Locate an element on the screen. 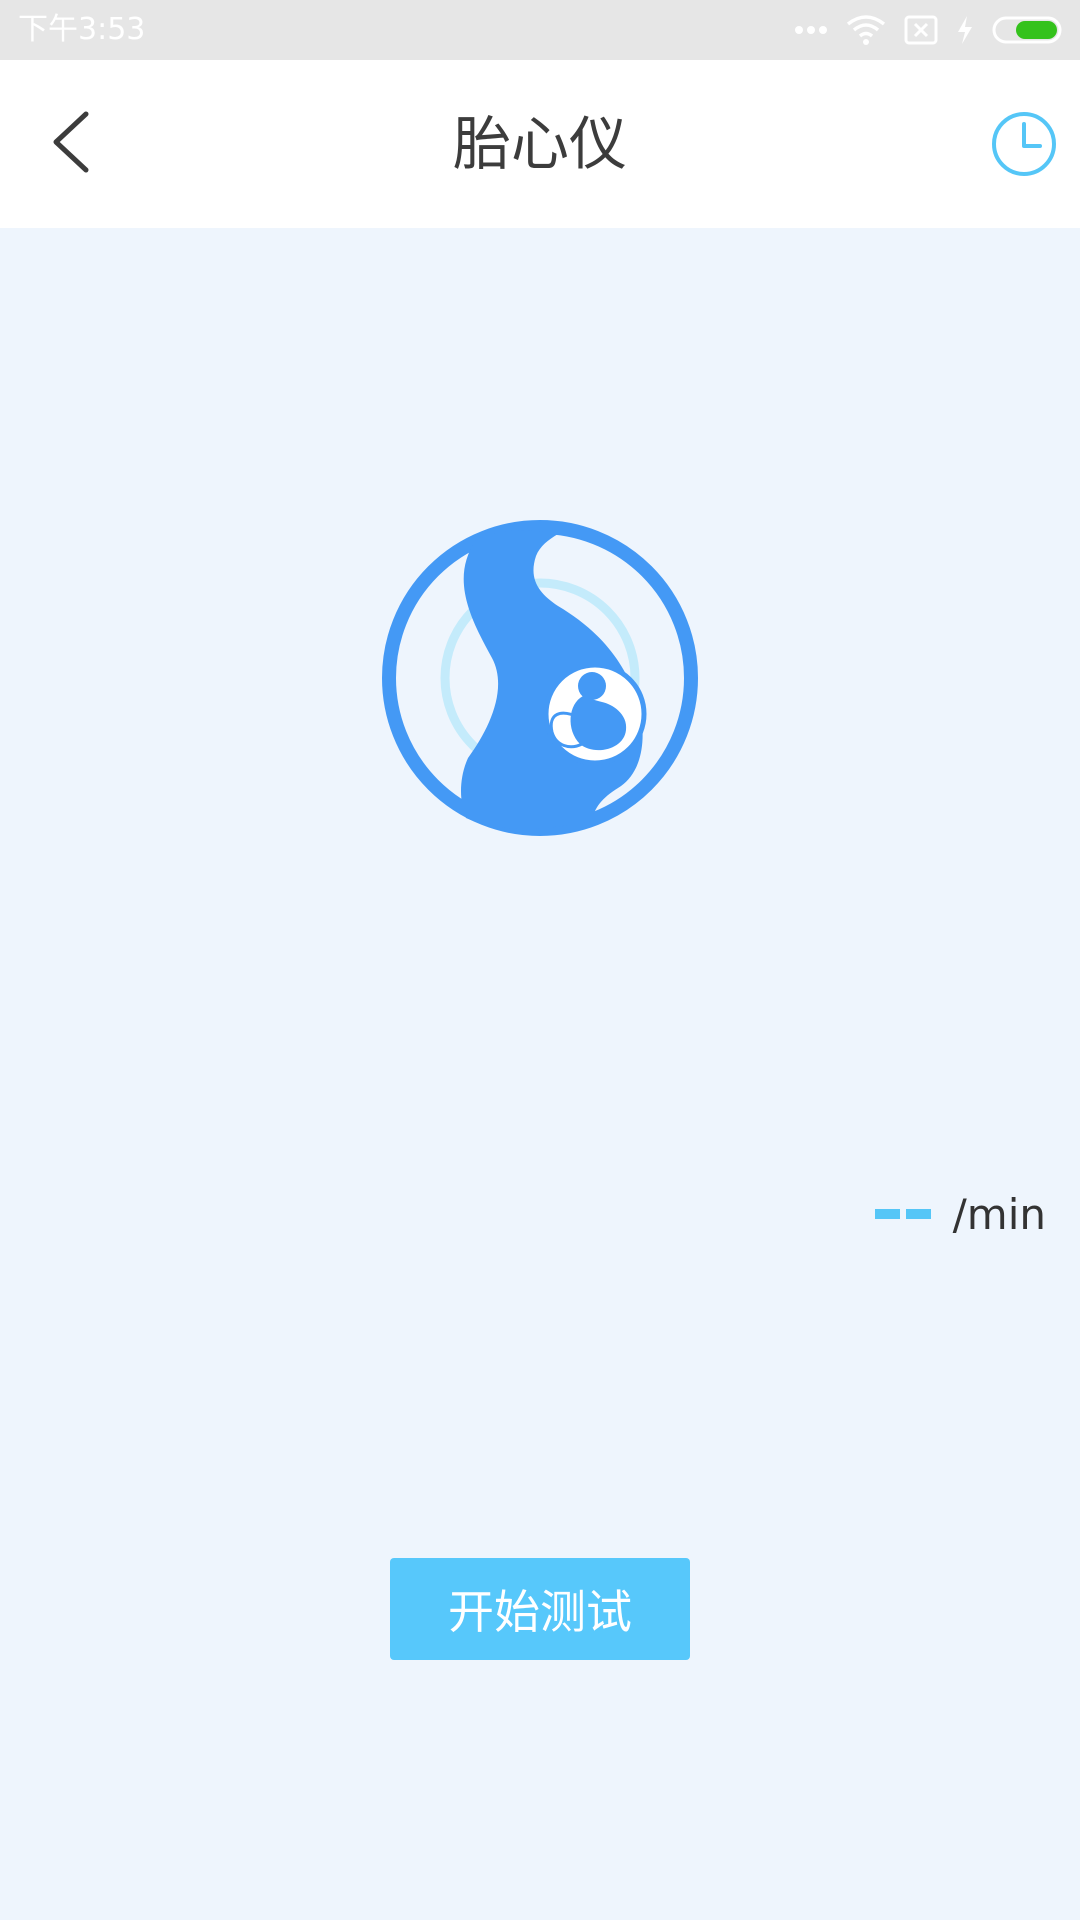 Image resolution: width=1080 pixels, height=1920 pixels. back-button is located at coordinates (70, 144).